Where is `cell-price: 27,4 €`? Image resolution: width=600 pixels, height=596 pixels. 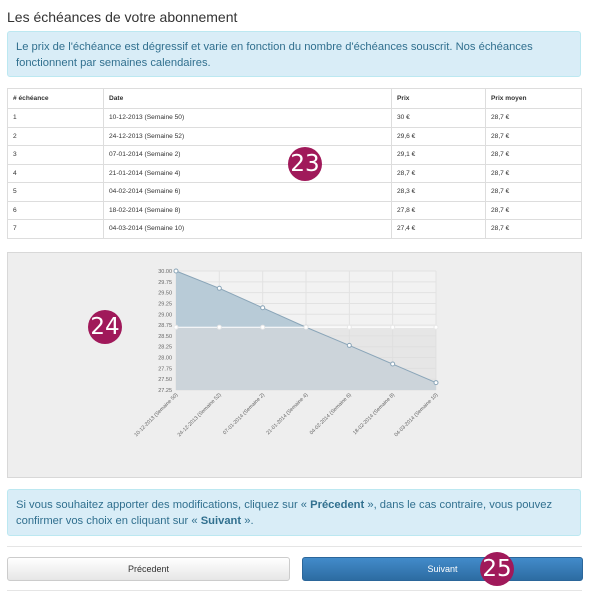
cell-price: 27,4 € is located at coordinates (438, 229).